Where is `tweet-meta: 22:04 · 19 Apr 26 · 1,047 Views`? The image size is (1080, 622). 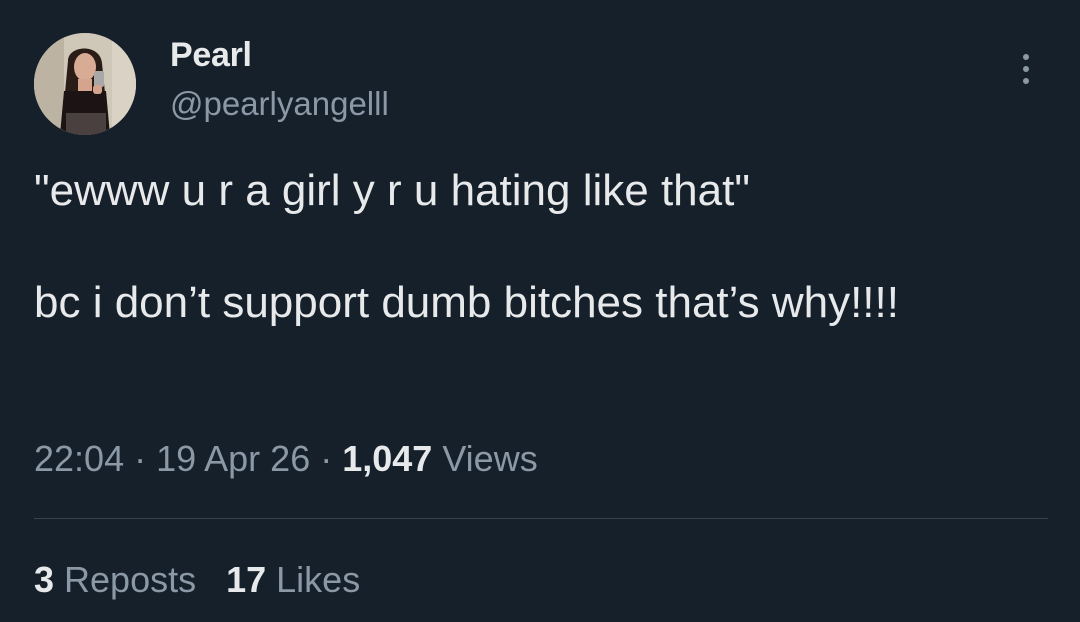 tweet-meta: 22:04 · 19 Apr 26 · 1,047 Views is located at coordinates (286, 459).